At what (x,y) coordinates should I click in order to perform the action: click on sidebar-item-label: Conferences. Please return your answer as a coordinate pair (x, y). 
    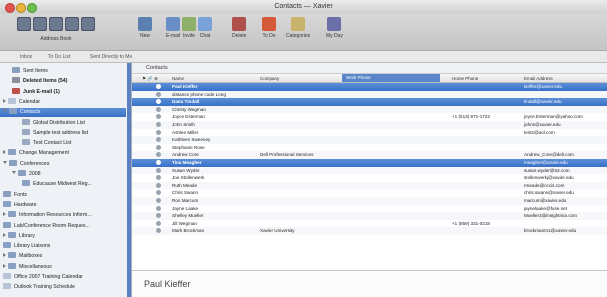
    Looking at the image, I should click on (35, 163).